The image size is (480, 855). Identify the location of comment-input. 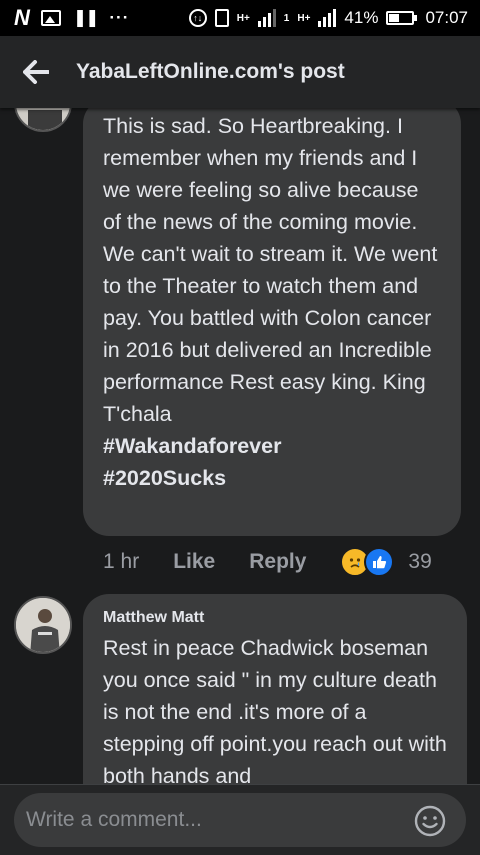
(240, 820).